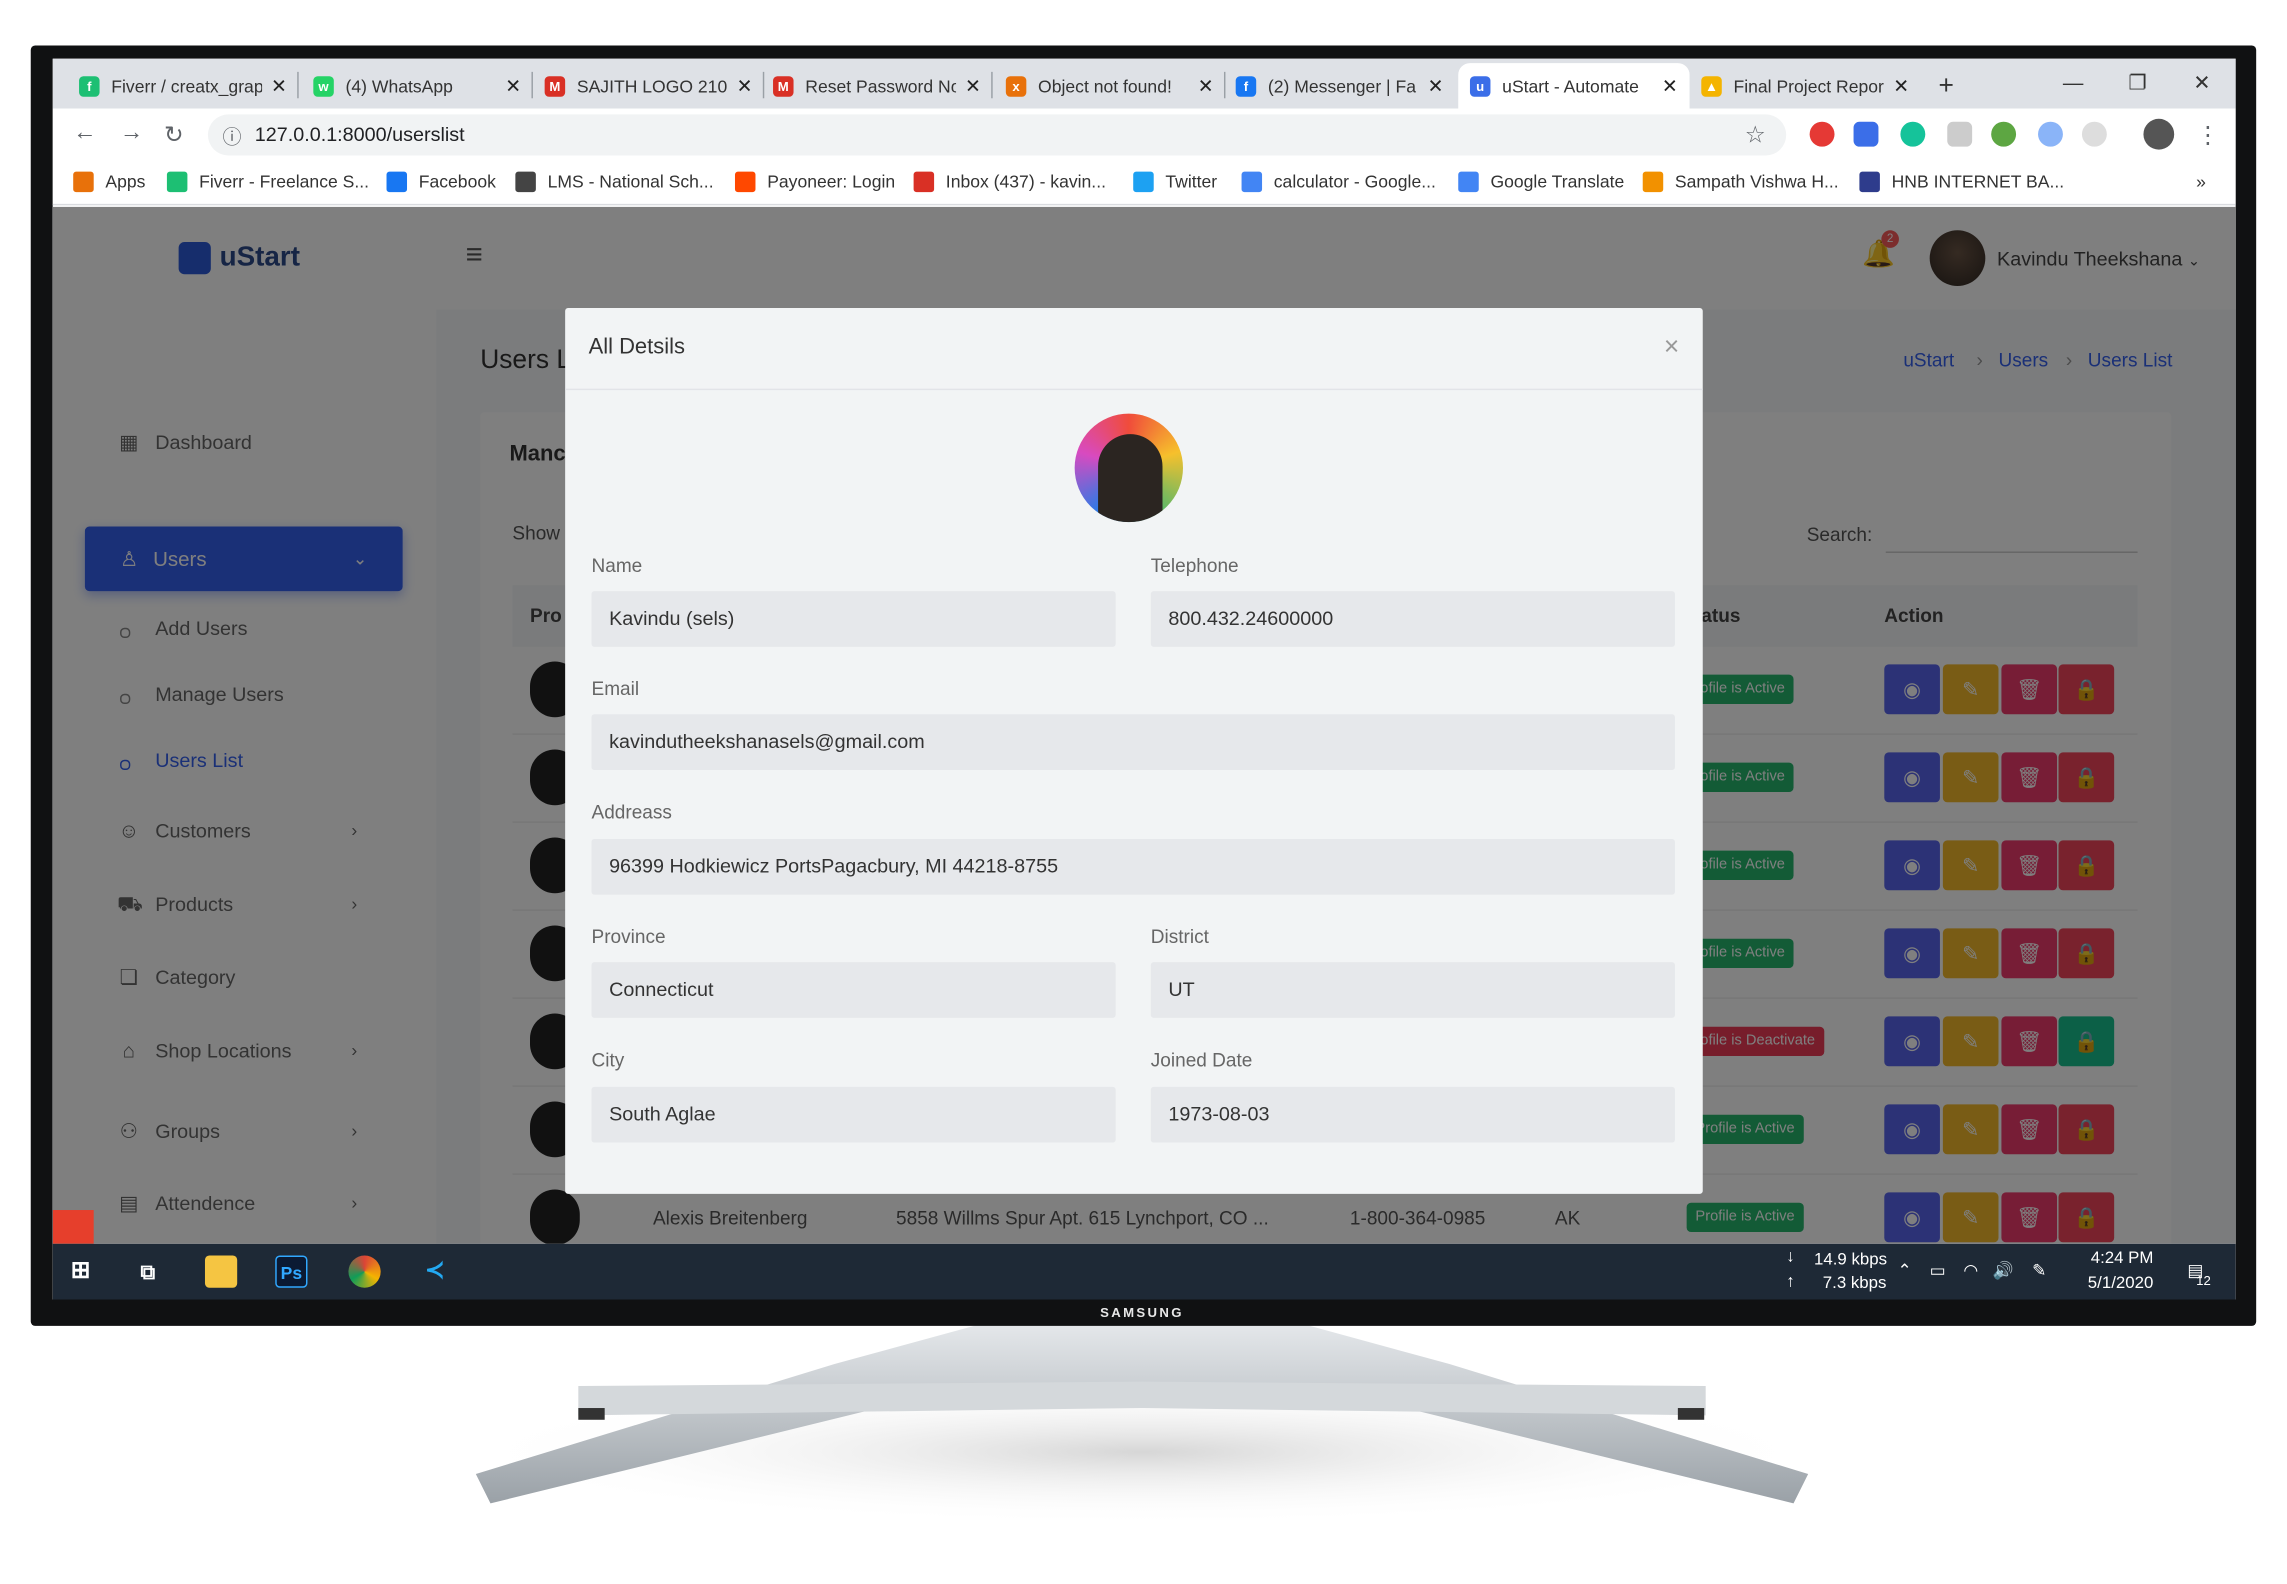  Describe the element at coordinates (364, 1271) in the screenshot. I see `chrome-icon` at that location.